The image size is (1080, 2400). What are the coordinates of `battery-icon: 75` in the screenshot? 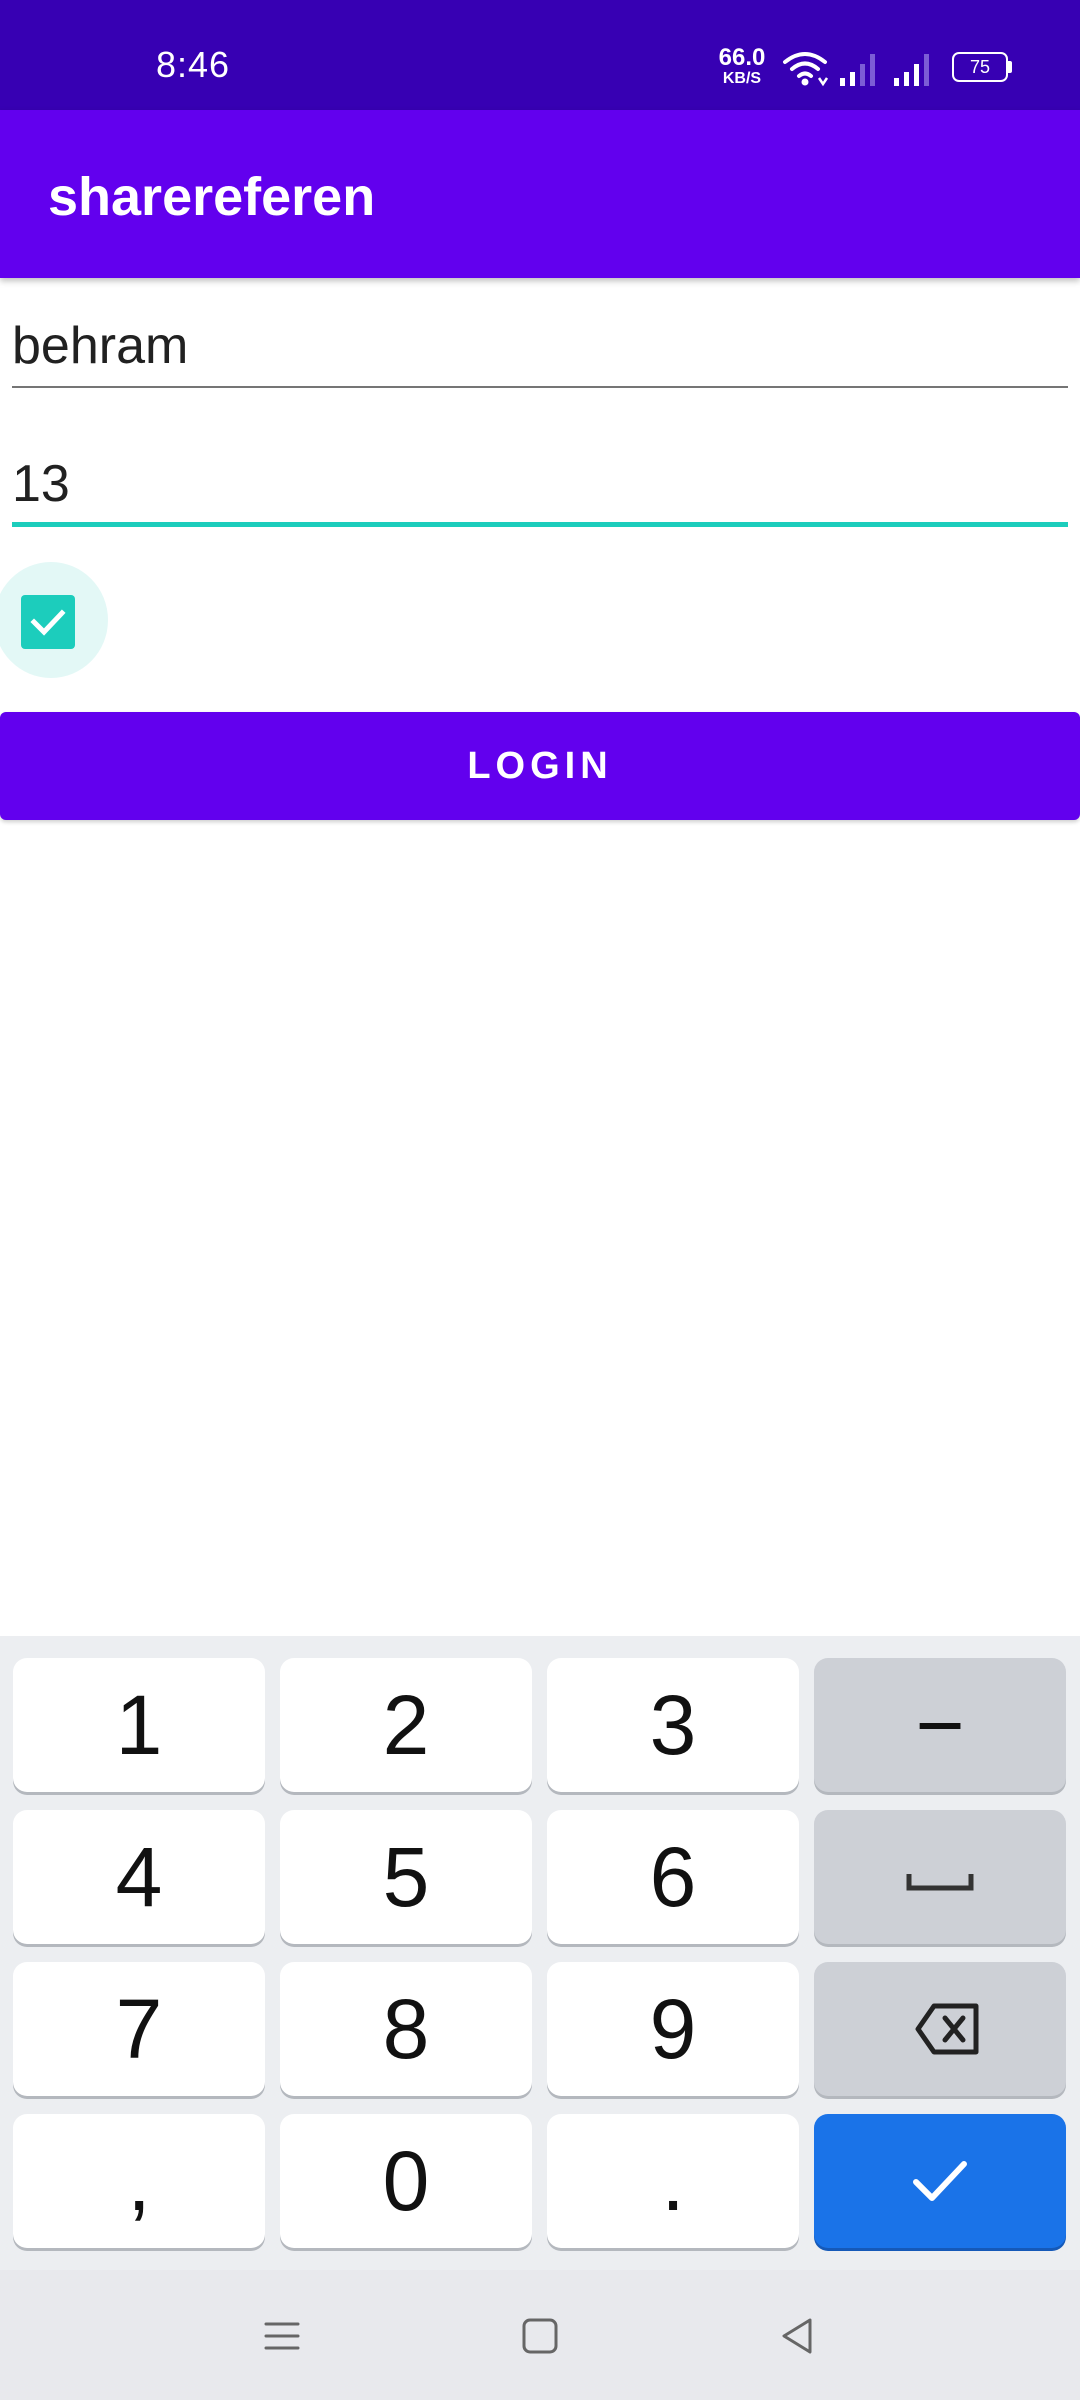 It's located at (982, 68).